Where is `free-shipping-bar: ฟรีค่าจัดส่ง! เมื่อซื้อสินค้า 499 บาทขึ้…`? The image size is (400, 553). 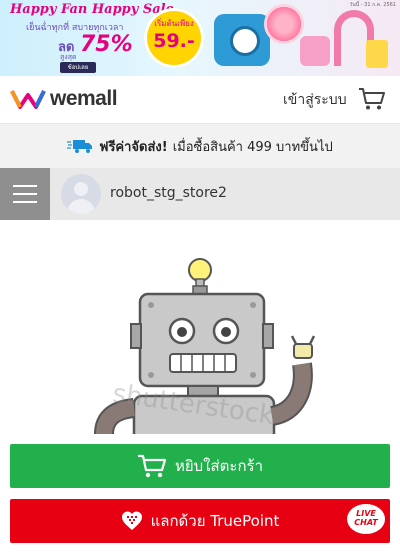 free-shipping-bar: ฟรีค่าจัดส่ง! เมื่อซื้อสินค้า 499 บาทขึ้… is located at coordinates (200, 146).